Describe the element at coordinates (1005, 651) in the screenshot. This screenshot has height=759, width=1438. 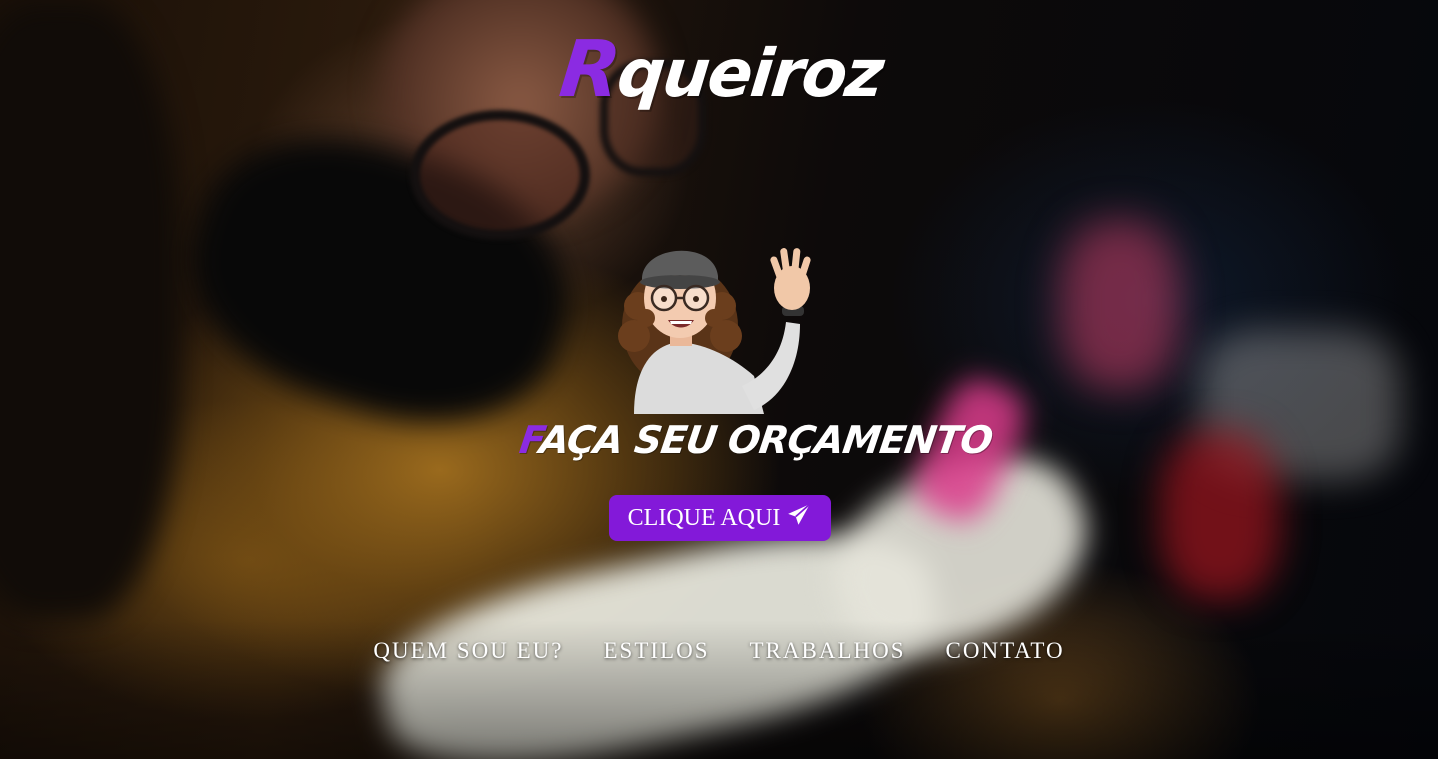
I see `nav-item-contato: CONTATO` at that location.